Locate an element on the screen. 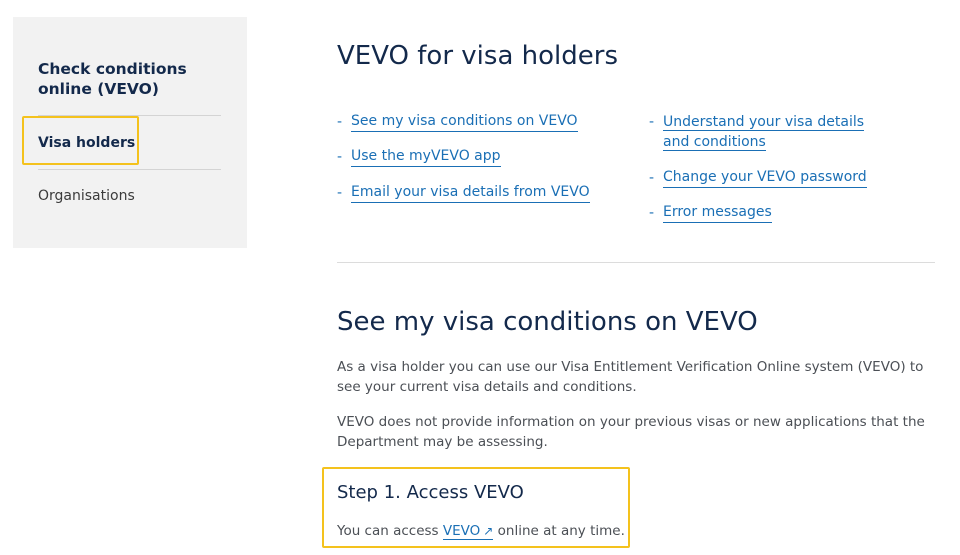 The image size is (960, 555). highlight-box-visa-holders is located at coordinates (80, 140).